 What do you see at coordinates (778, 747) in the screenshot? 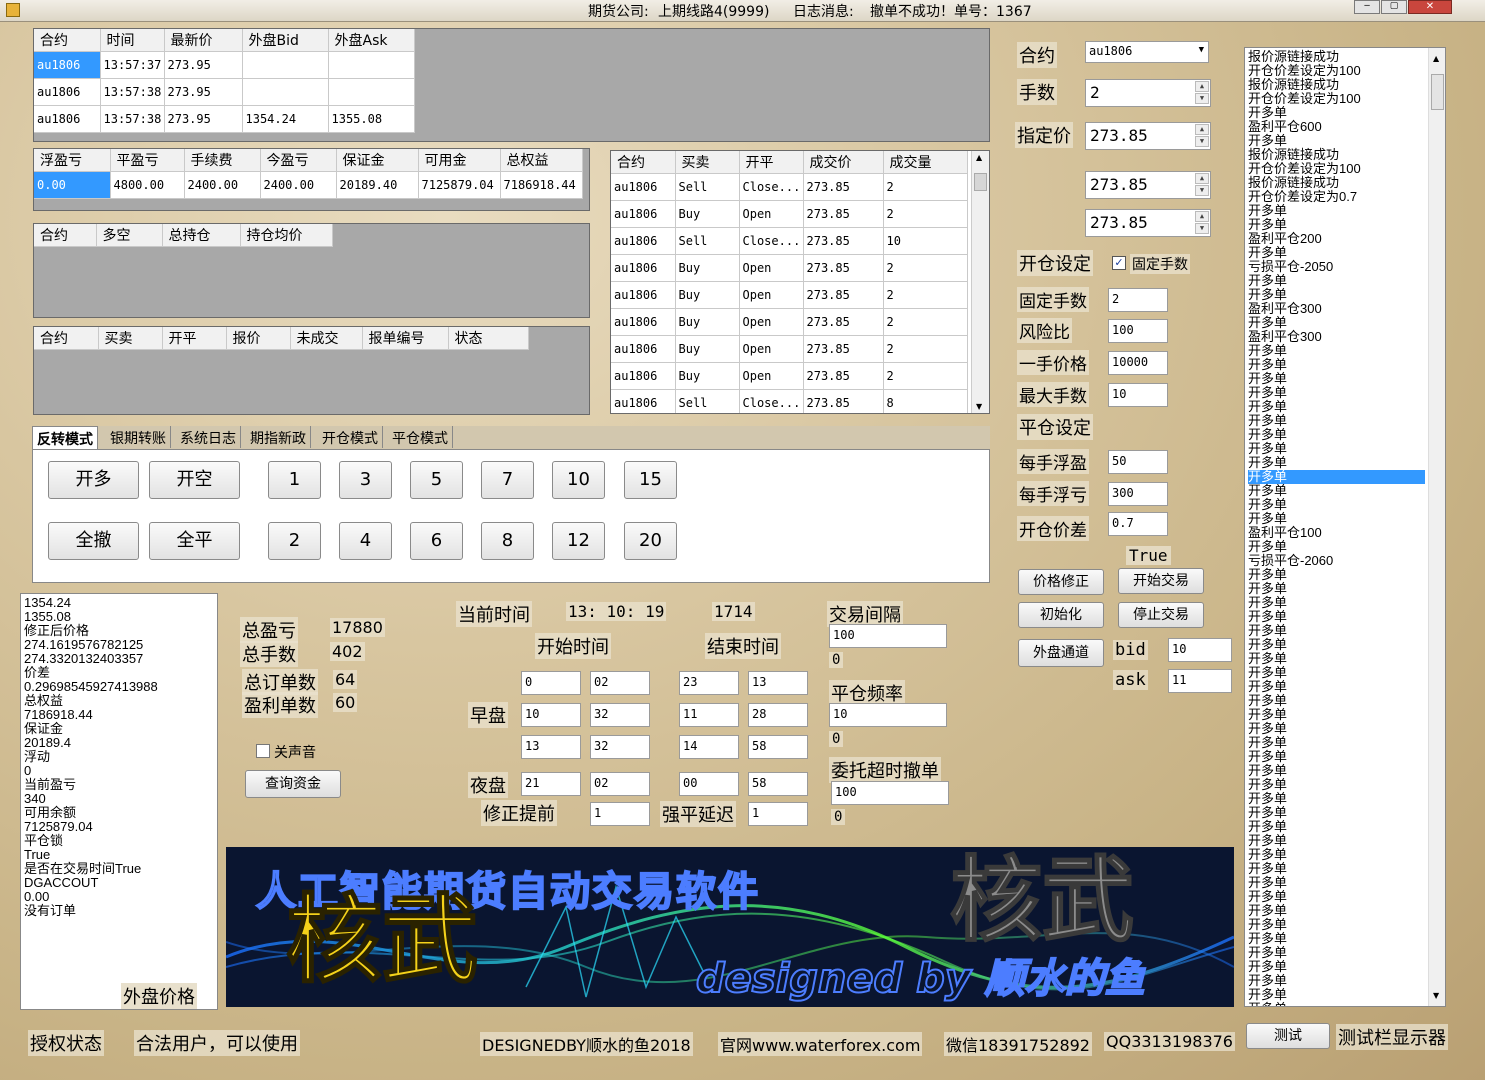
I see `morning3-end-min: 58` at bounding box center [778, 747].